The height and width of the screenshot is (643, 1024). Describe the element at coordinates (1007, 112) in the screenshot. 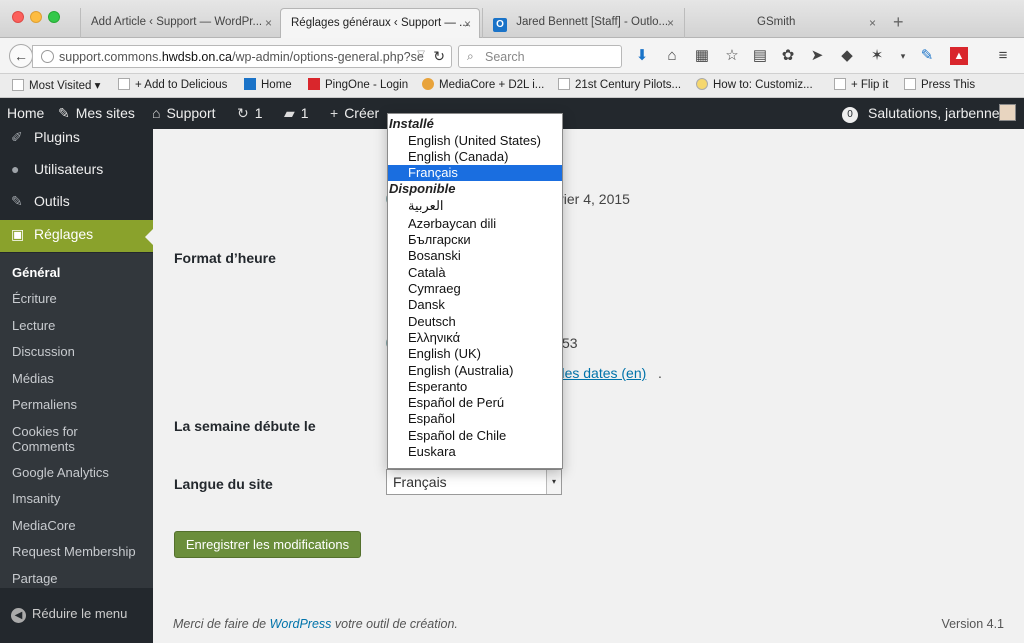

I see `avatar` at that location.